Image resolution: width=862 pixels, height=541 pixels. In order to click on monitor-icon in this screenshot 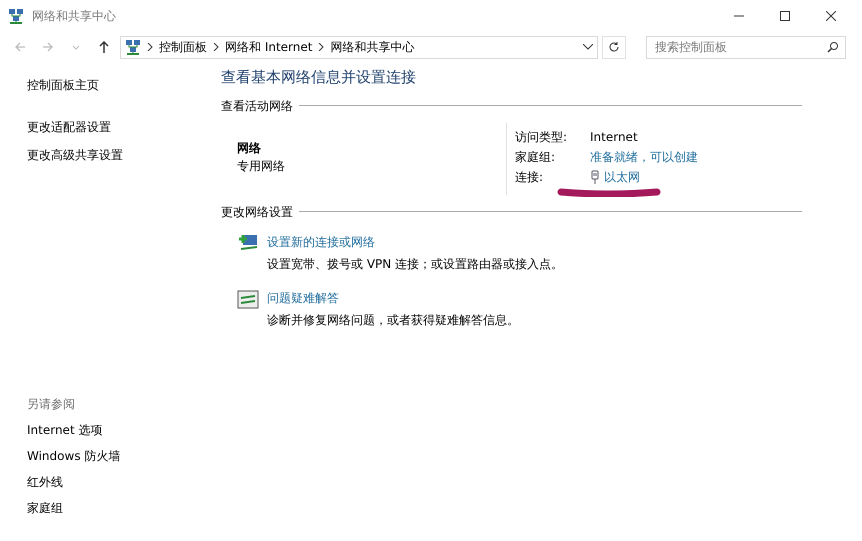, I will do `click(248, 299)`.